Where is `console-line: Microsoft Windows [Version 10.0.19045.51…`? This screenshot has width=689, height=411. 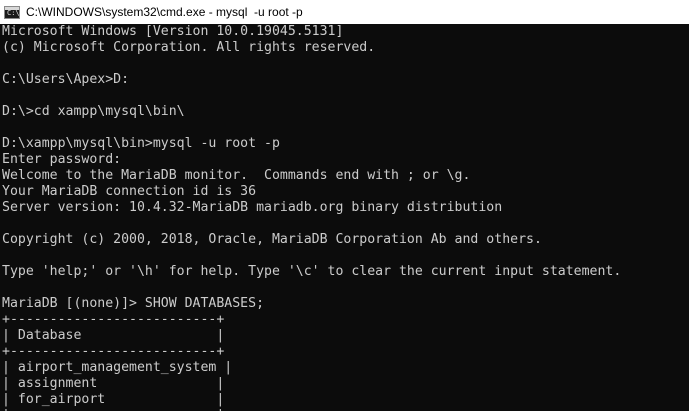 console-line: Microsoft Windows [Version 10.0.19045.51… is located at coordinates (173, 31).